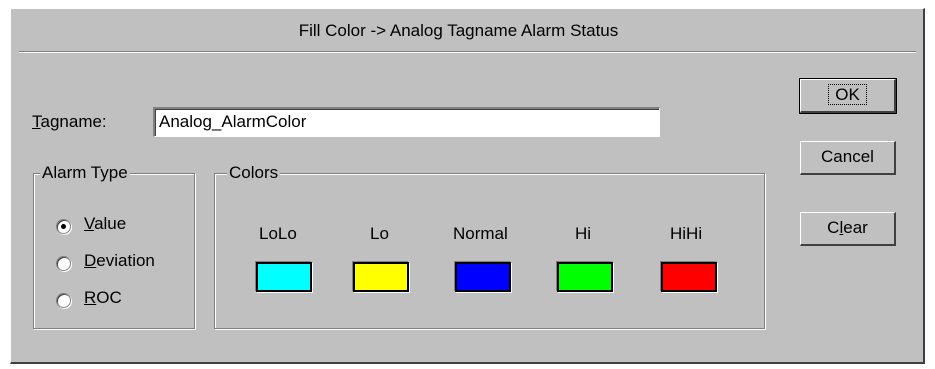  Describe the element at coordinates (63, 226) in the screenshot. I see `radio-value` at that location.